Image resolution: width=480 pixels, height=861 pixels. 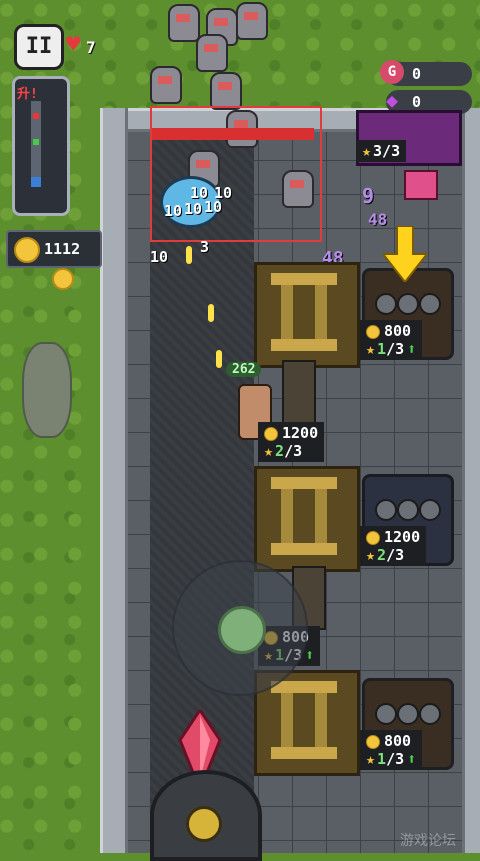 What do you see at coordinates (233, 134) in the screenshot?
I see `target-hp-bar` at bounding box center [233, 134].